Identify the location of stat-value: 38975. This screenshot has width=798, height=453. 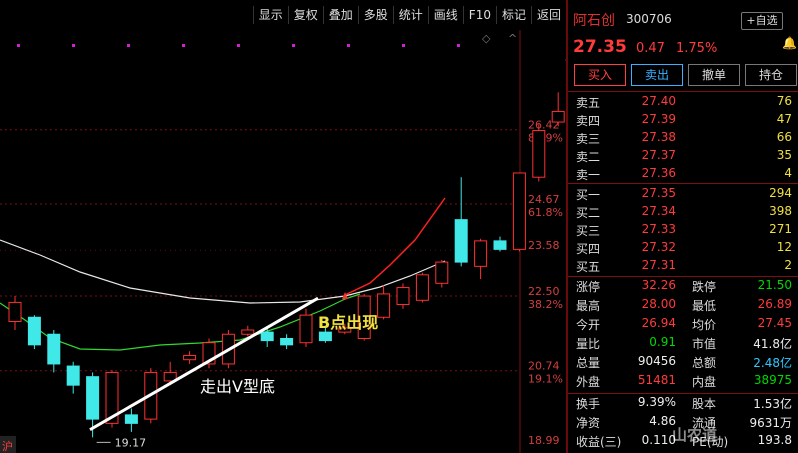
(772, 380).